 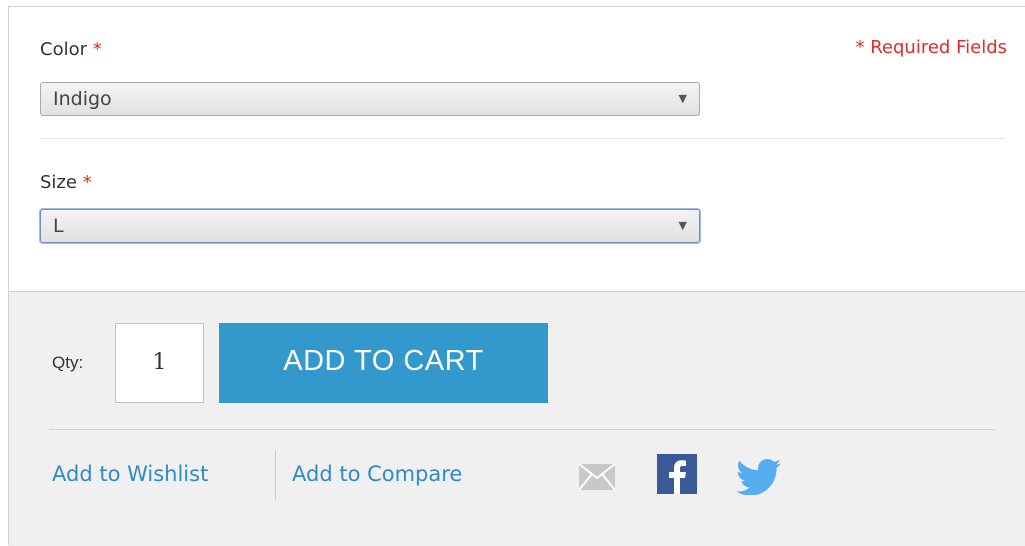 I want to click on color-label: Color *, so click(x=71, y=49).